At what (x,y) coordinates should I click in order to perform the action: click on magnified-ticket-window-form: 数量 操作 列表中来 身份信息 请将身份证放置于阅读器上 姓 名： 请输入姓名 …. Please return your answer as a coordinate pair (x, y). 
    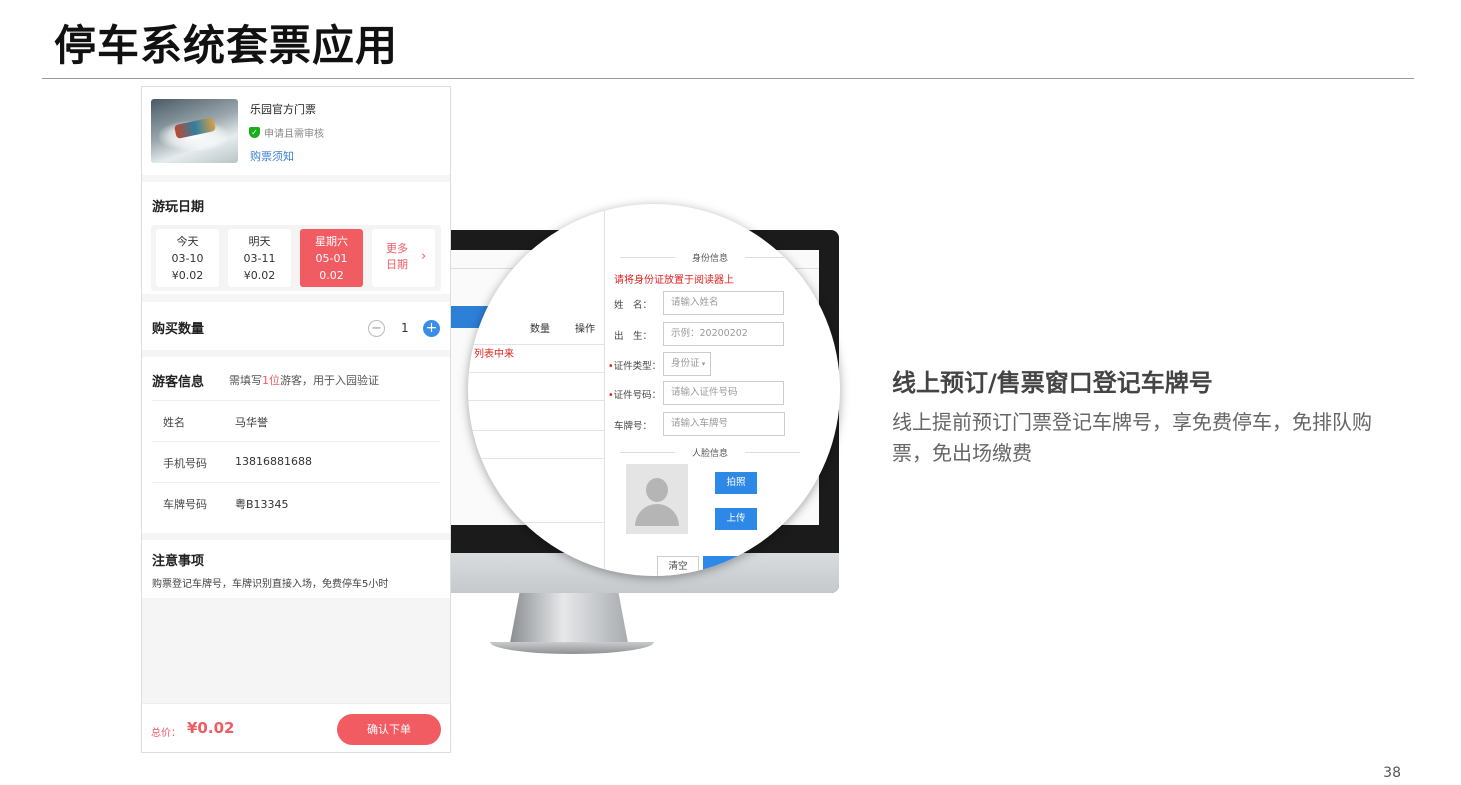
    Looking at the image, I should click on (654, 390).